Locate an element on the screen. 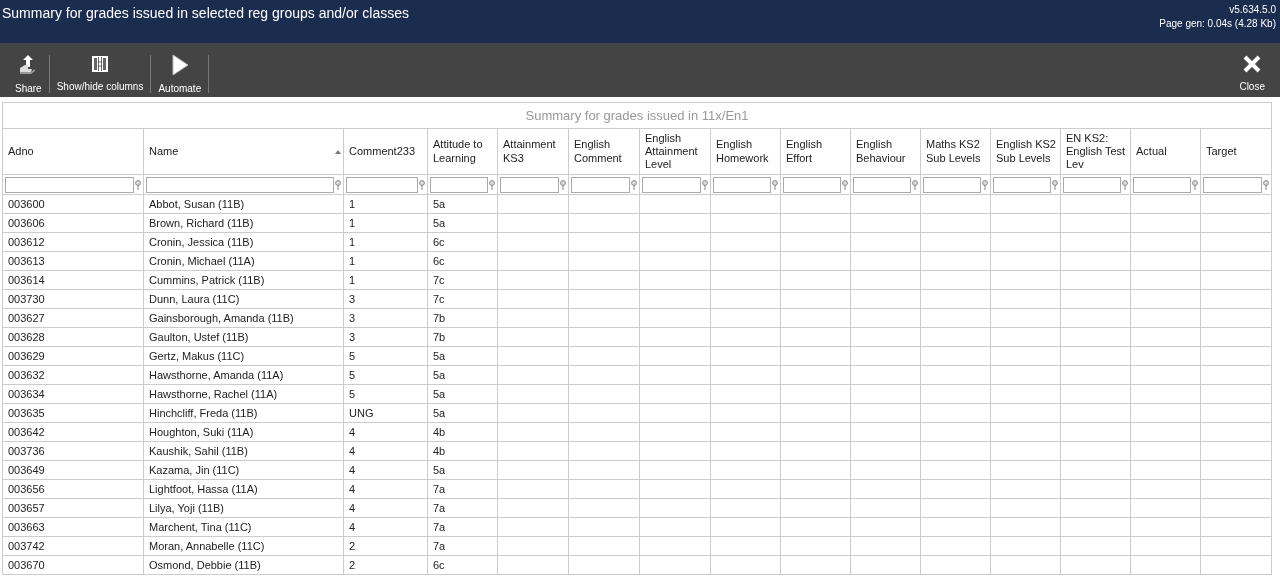  table-cell: Houghton, Suki (11A) is located at coordinates (243, 432).